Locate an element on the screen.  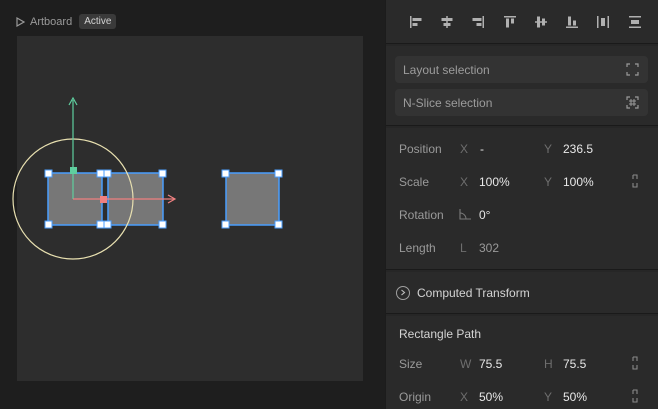
distribute-horizontal-icon is located at coordinates (603, 21).